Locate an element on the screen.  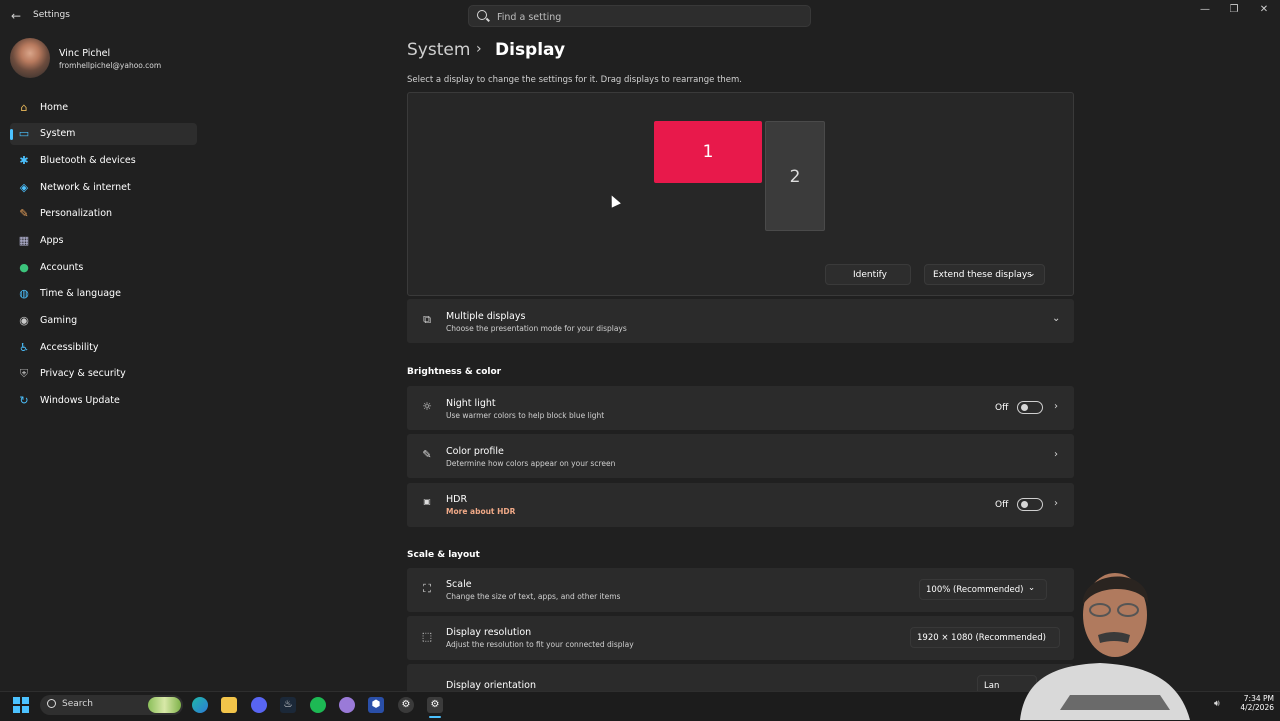
monitor-2: 2 is located at coordinates (795, 176).